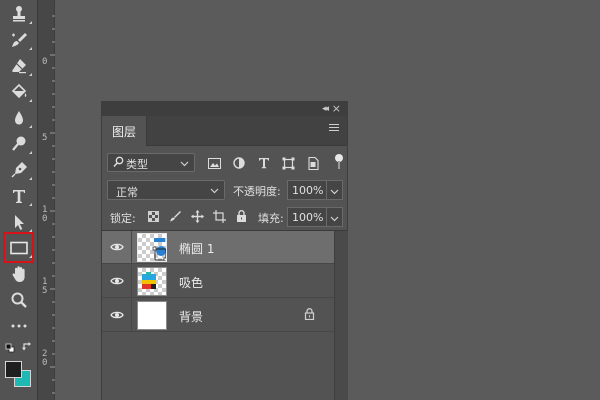 The width and height of the screenshot is (600, 400). Describe the element at coordinates (191, 282) in the screenshot. I see `layer-name: 吸色` at that location.